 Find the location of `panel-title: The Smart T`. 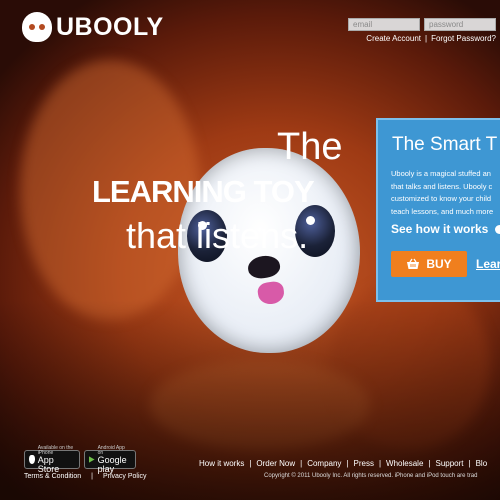

panel-title: The Smart T is located at coordinates (445, 144).